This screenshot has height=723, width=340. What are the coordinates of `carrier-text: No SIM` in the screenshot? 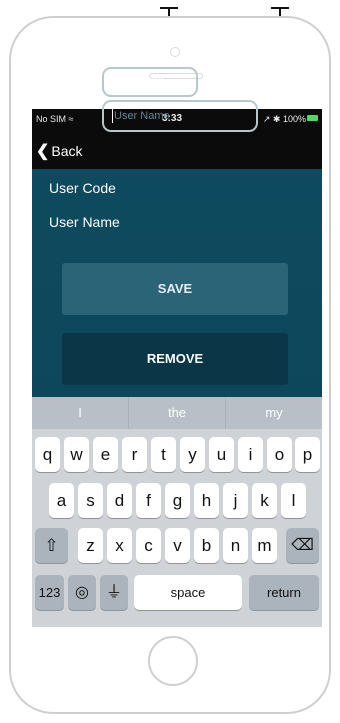 It's located at (51, 119).